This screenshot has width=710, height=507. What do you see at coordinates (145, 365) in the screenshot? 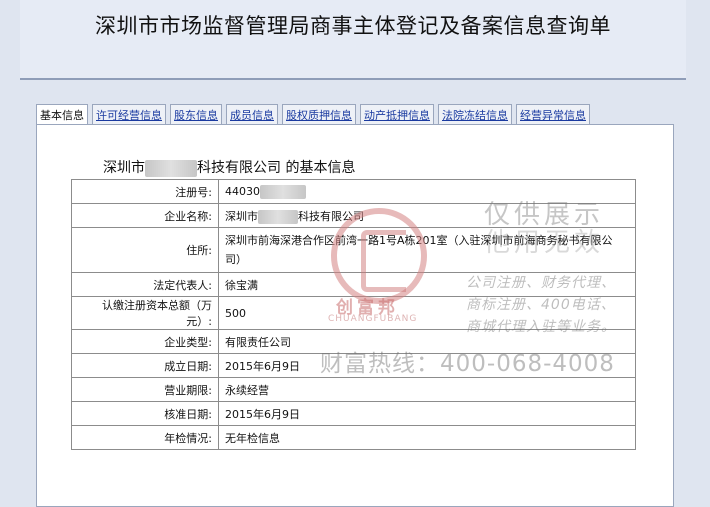
I see `established-label: 成立日期:` at bounding box center [145, 365].